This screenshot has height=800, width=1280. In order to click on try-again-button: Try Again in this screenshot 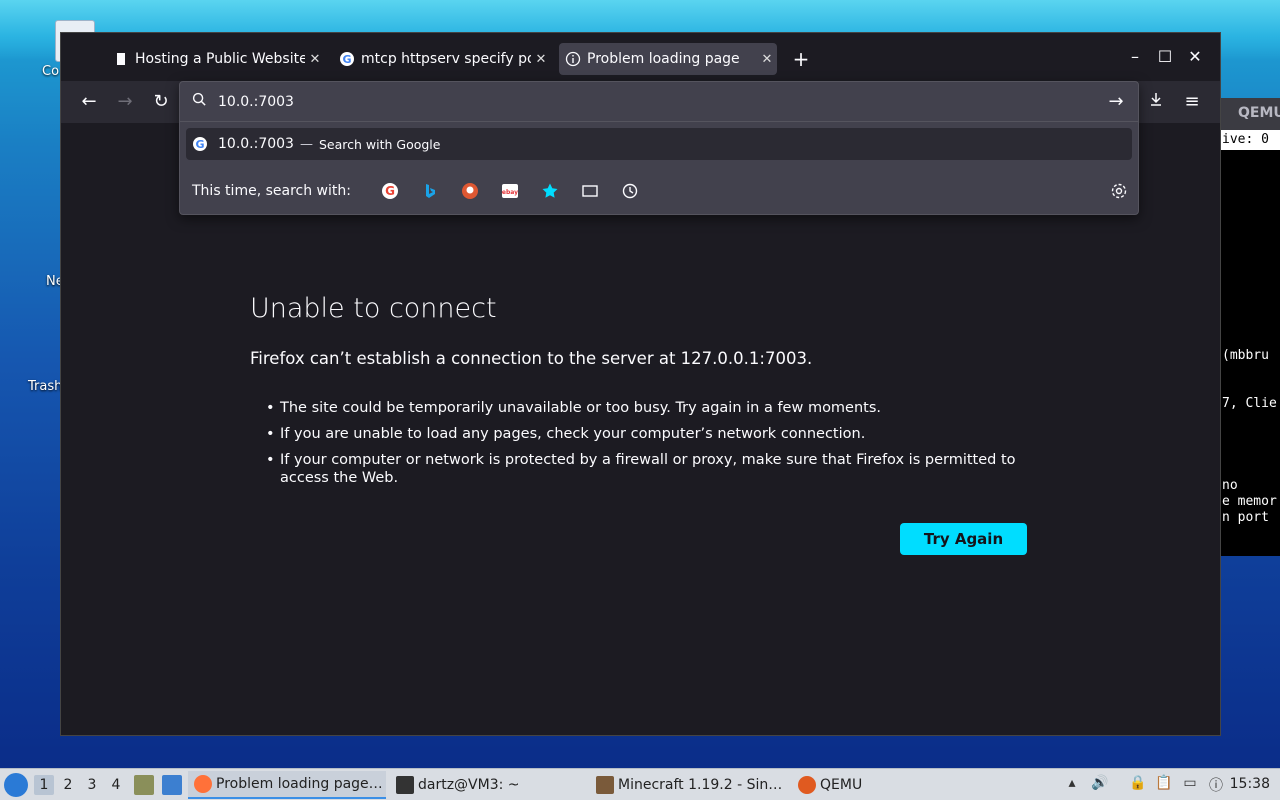, I will do `click(963, 539)`.